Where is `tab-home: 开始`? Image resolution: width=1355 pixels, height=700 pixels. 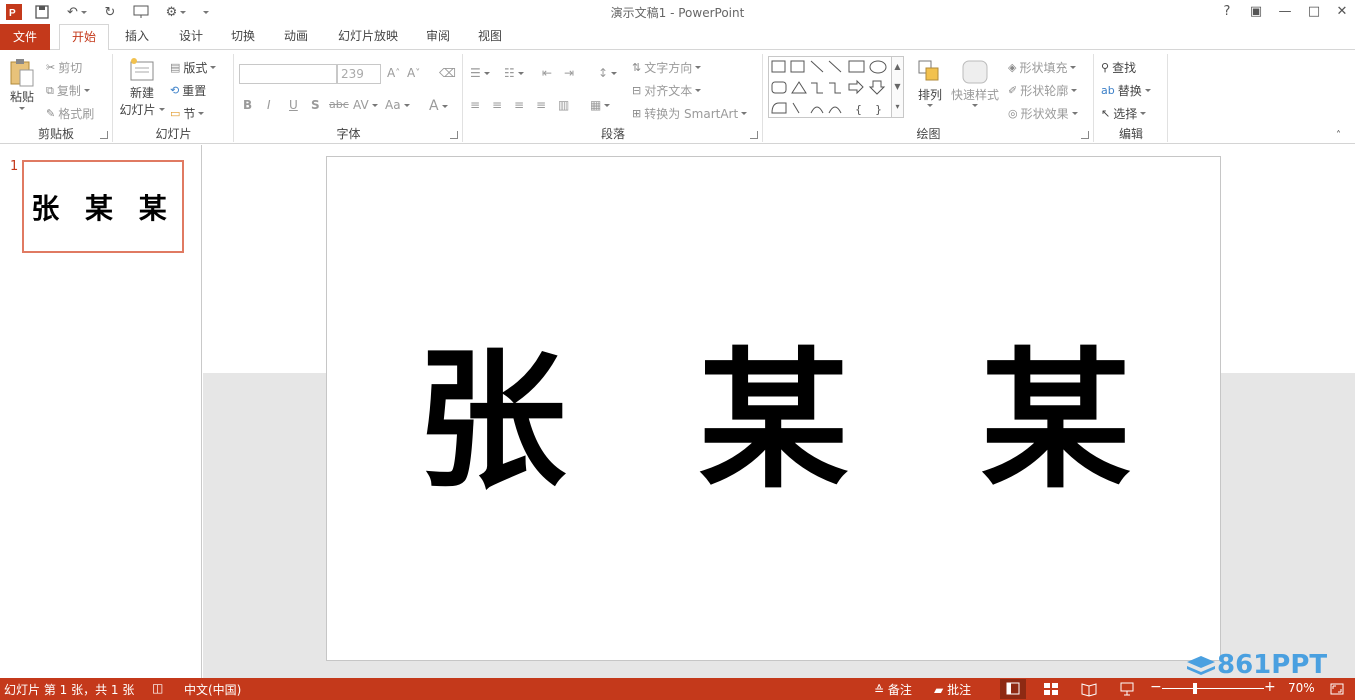 tab-home: 开始 is located at coordinates (84, 37).